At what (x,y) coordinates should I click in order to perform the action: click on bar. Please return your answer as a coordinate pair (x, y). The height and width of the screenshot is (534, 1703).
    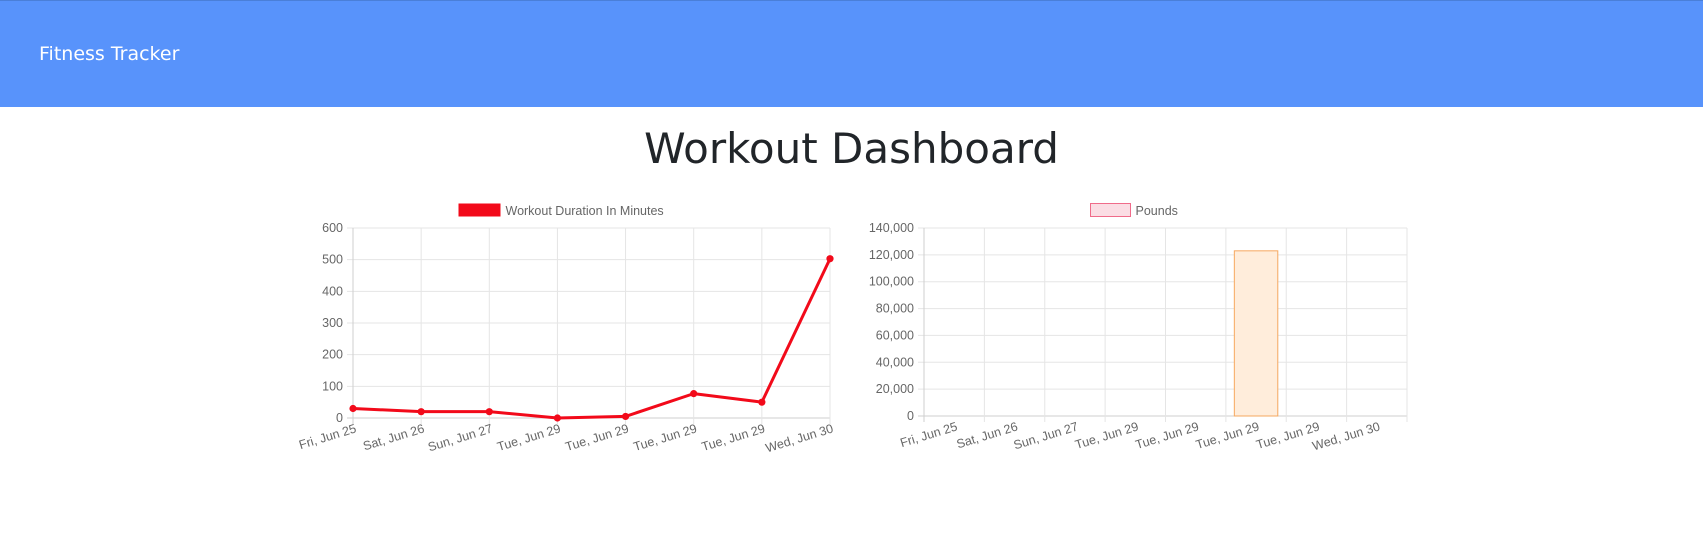
    Looking at the image, I should click on (1256, 333).